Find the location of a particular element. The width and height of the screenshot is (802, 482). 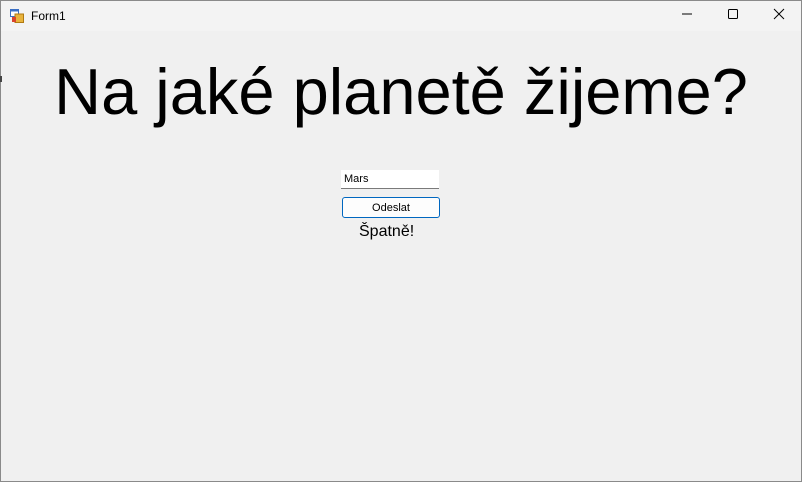

submit-button: Odeslat is located at coordinates (391, 207).